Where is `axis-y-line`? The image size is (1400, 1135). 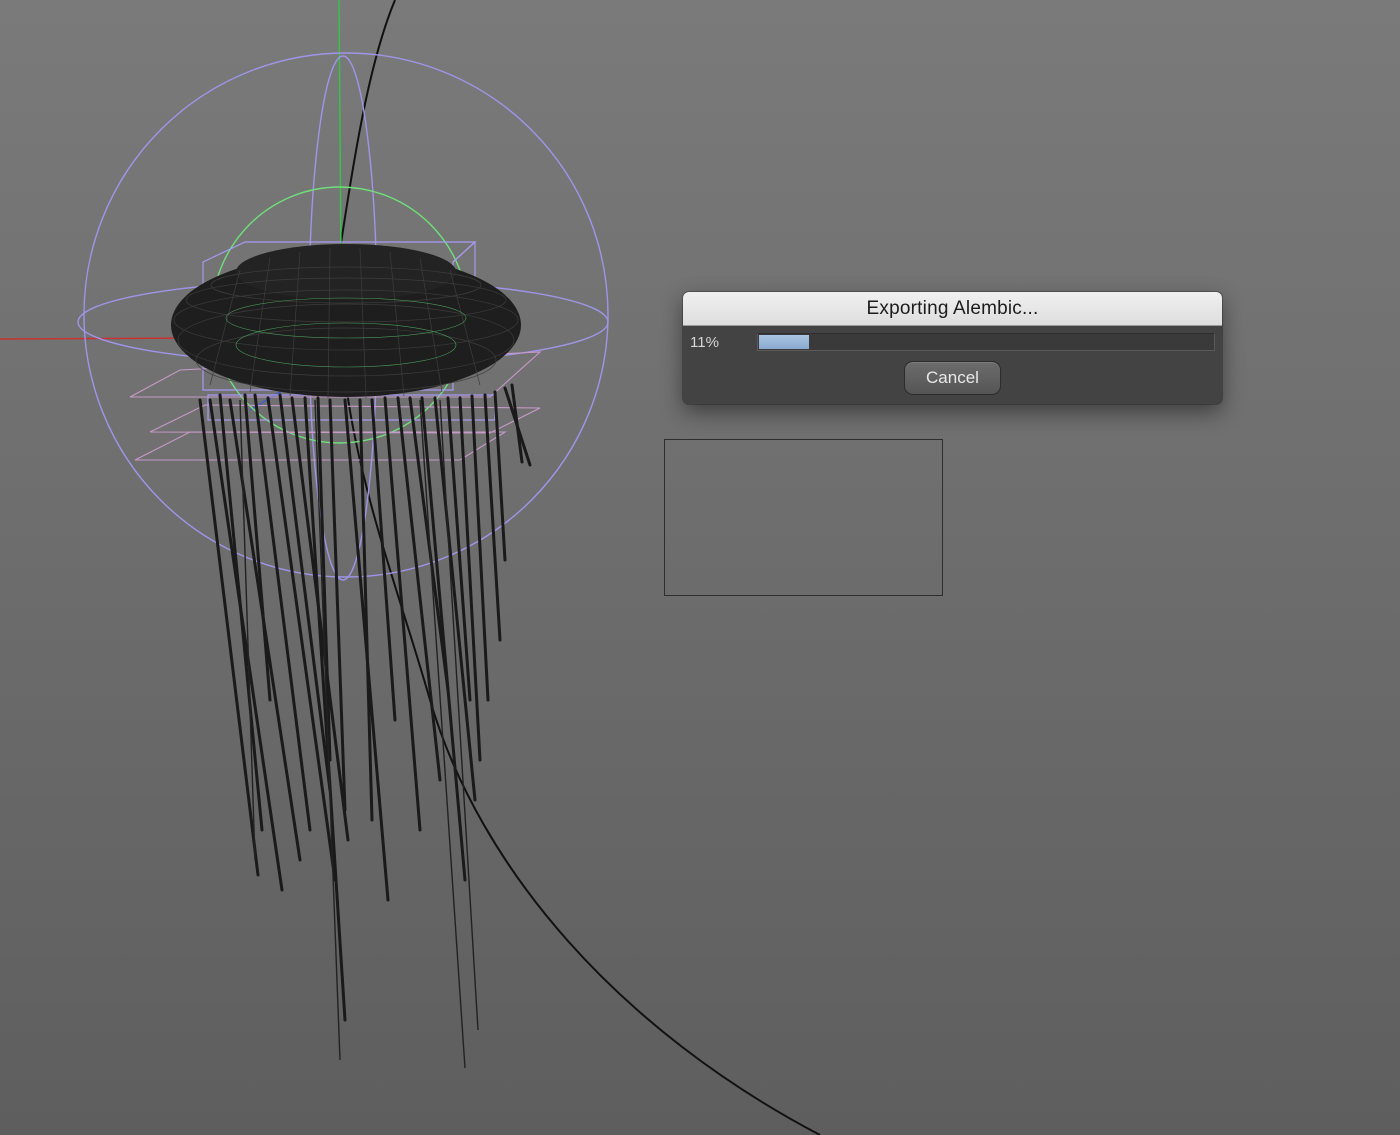
axis-y-line is located at coordinates (340, 130).